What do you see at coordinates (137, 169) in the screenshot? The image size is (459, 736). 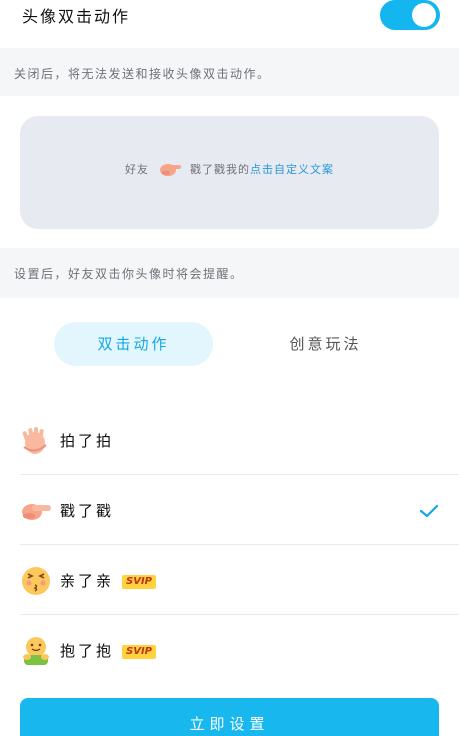 I see `preview-prefix: 好友` at bounding box center [137, 169].